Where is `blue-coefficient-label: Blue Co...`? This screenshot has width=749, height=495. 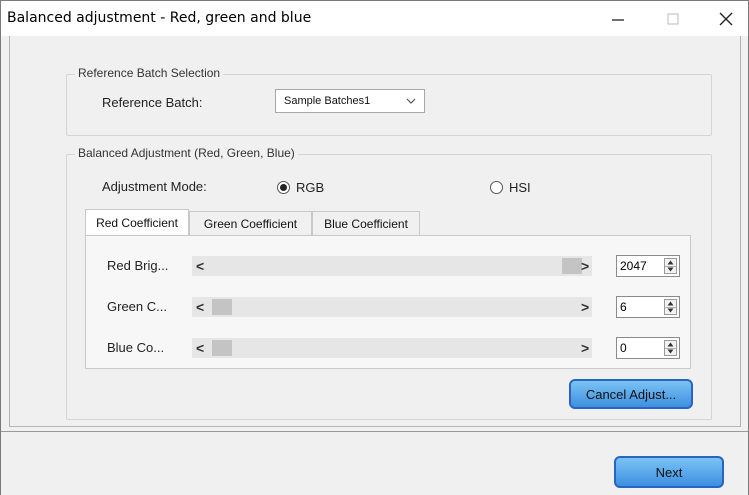 blue-coefficient-label: Blue Co... is located at coordinates (136, 347).